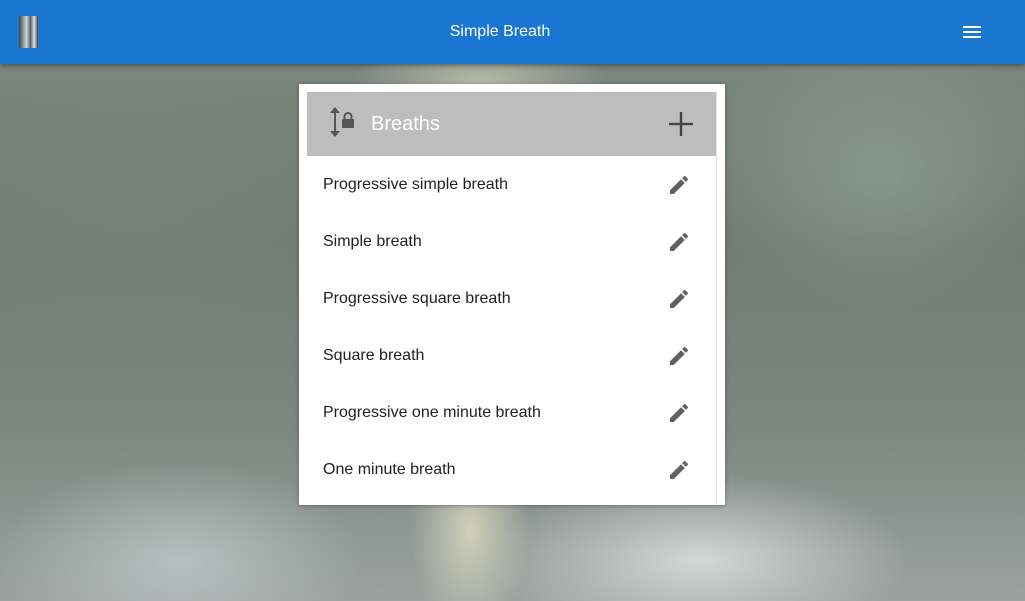  I want to click on breath-label: Square breath, so click(373, 355).